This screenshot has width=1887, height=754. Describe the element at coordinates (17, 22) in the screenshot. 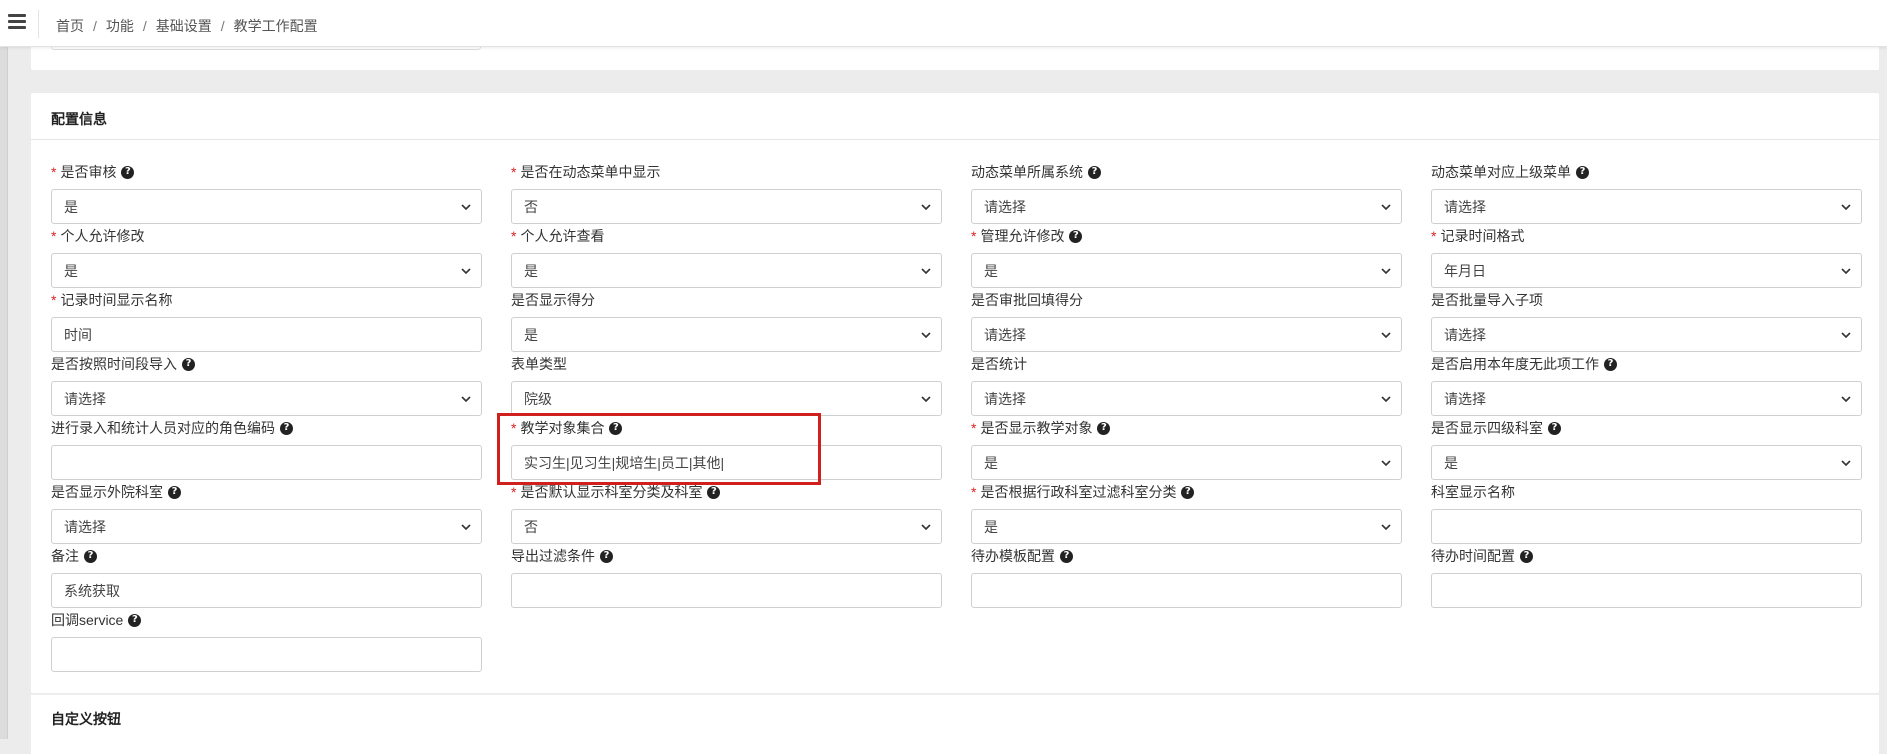

I see `hamburger-icon` at that location.